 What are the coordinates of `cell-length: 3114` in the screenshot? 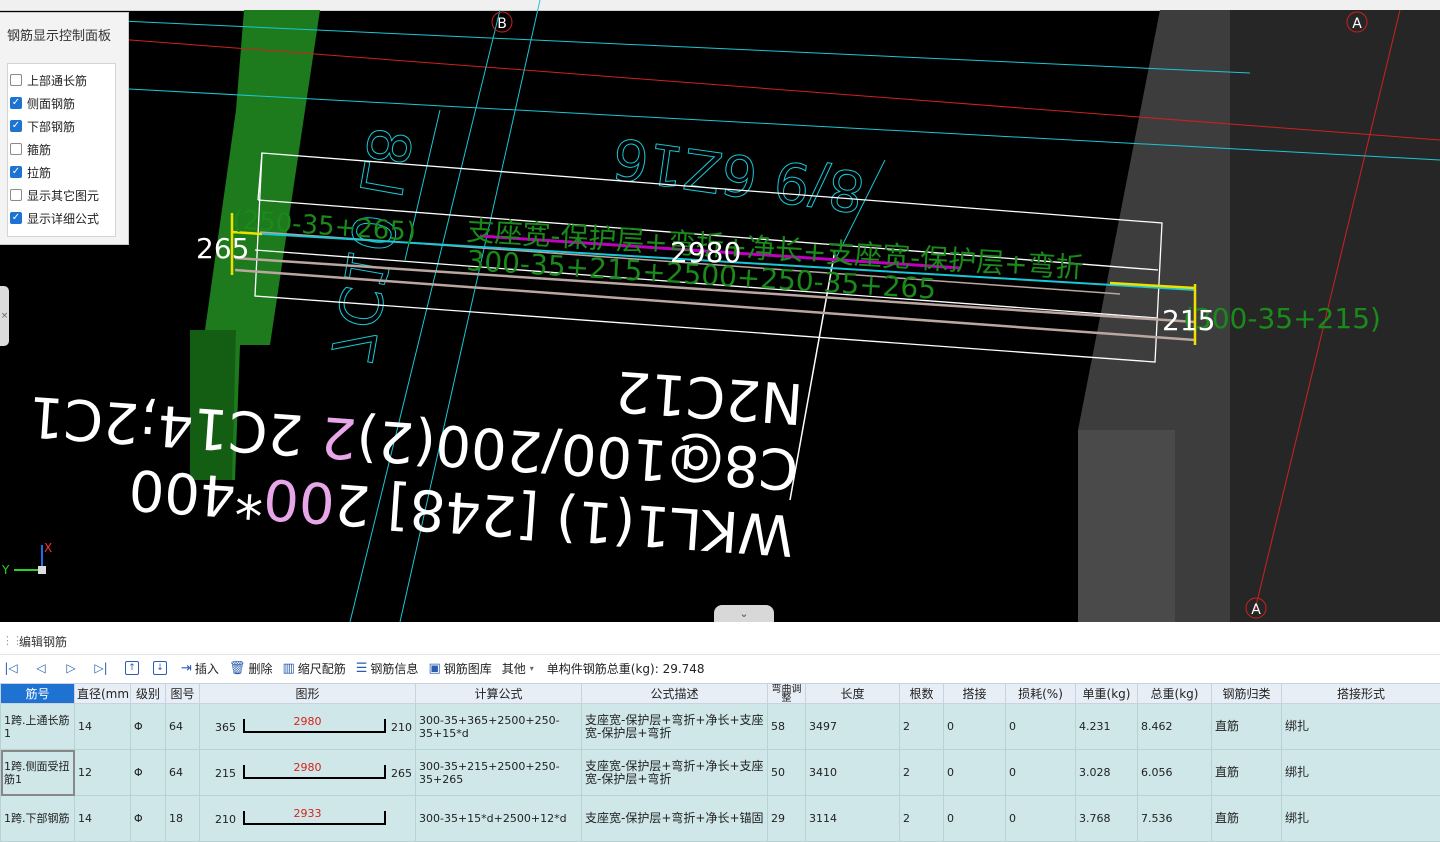 It's located at (853, 819).